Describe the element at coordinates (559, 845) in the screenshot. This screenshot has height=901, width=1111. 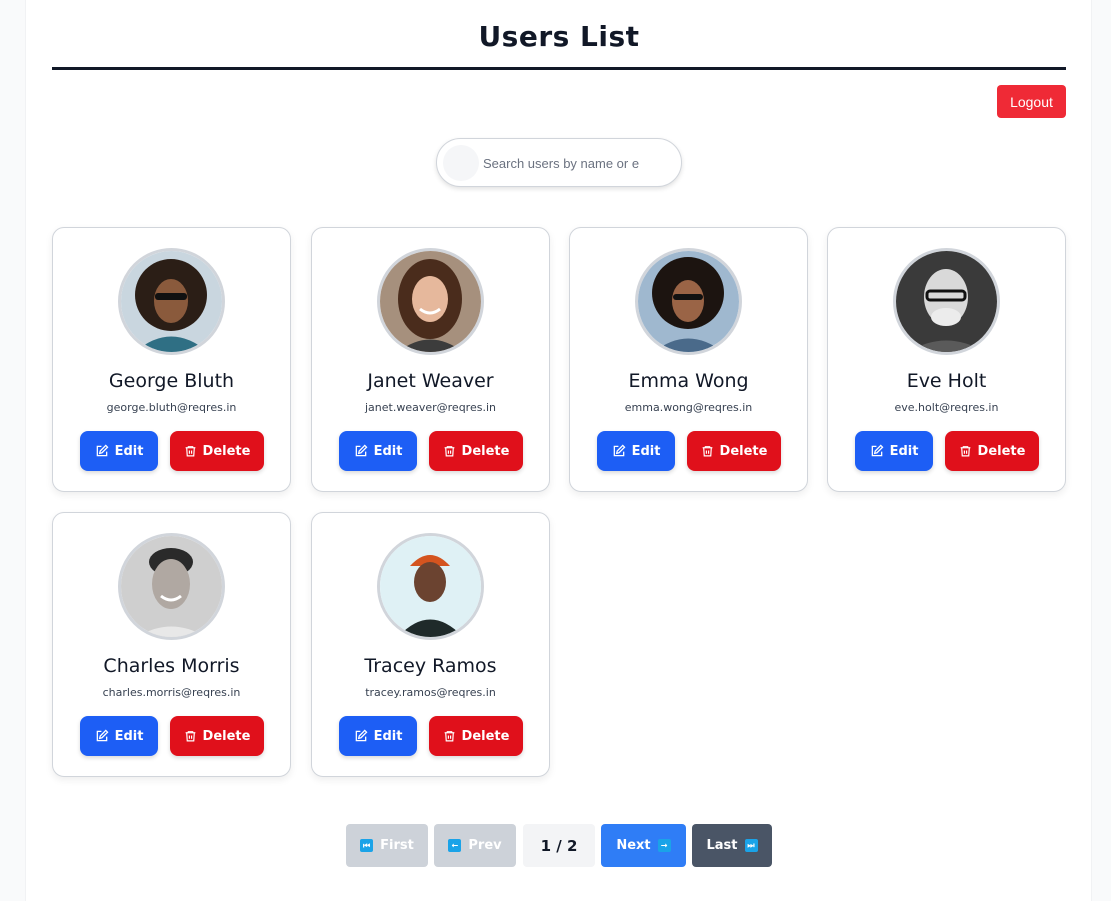
I see `page-indicator: 1 / 2` at that location.